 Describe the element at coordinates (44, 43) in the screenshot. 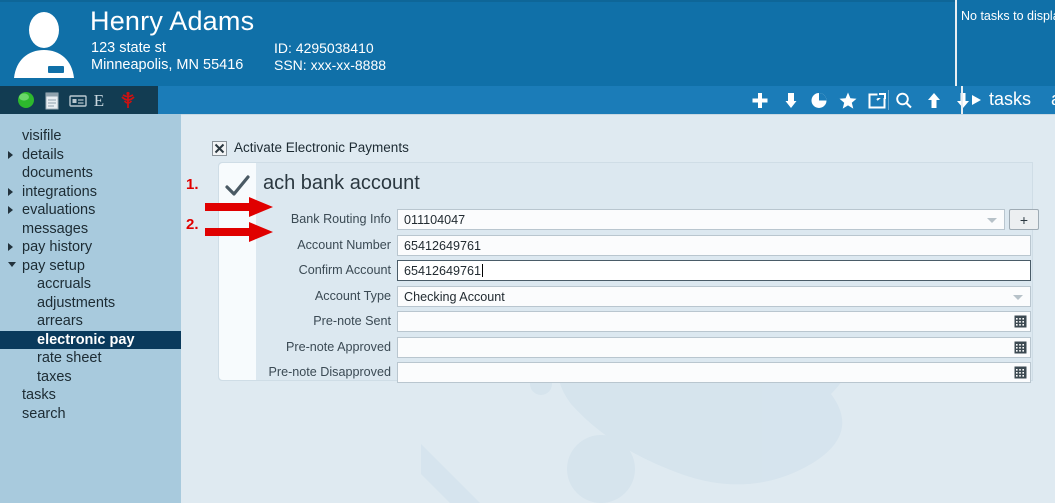

I see `person-avatar-icon` at that location.